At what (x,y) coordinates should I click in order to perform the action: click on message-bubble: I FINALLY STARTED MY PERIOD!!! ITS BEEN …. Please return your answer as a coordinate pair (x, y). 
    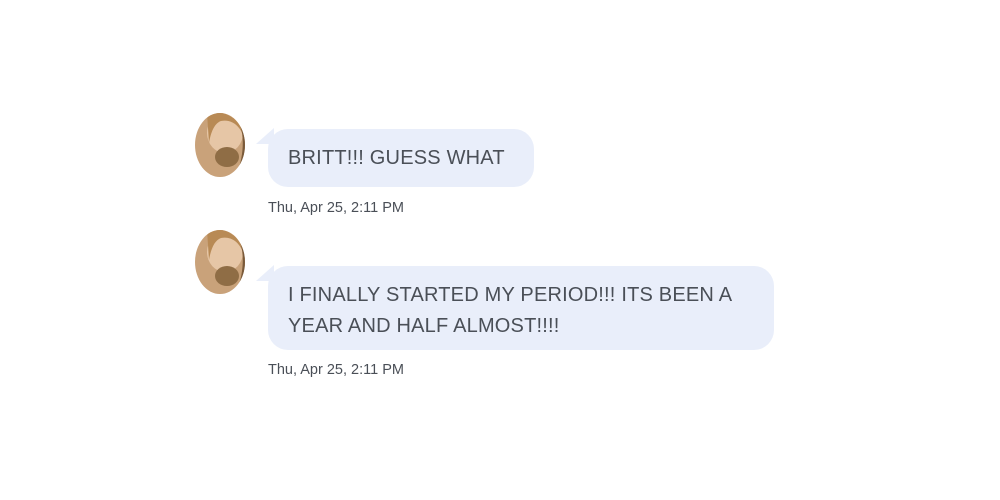
    Looking at the image, I should click on (521, 308).